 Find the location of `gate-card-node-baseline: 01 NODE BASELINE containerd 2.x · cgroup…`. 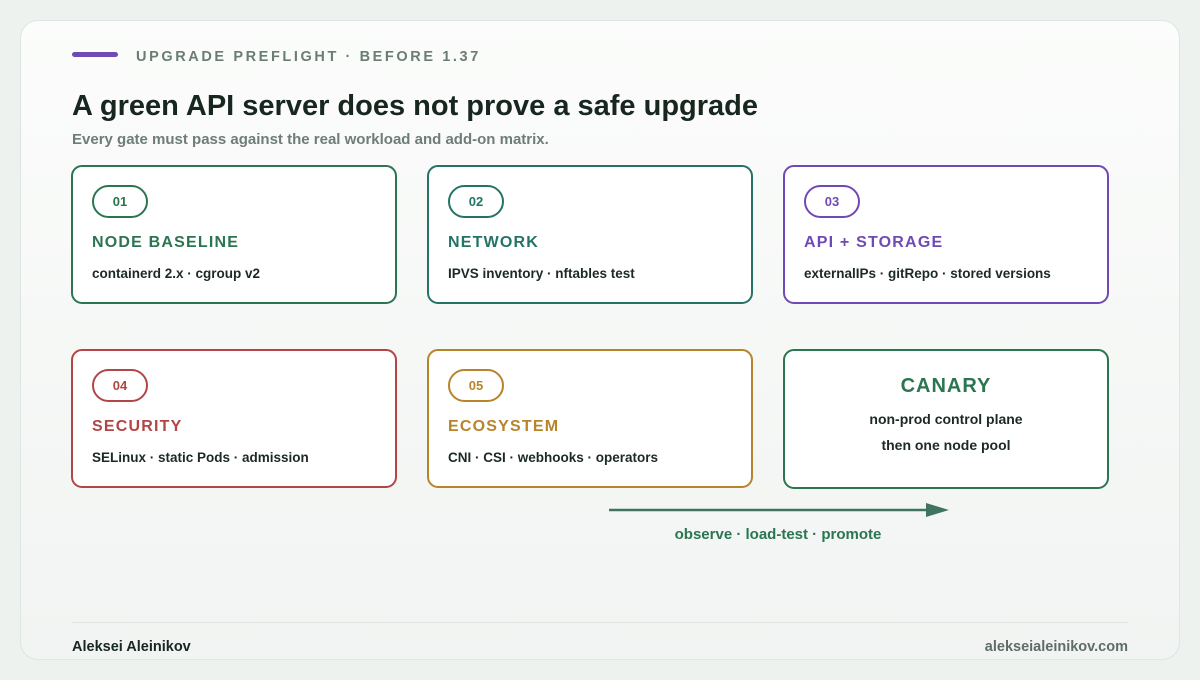

gate-card-node-baseline: 01 NODE BASELINE containerd 2.x · cgroup… is located at coordinates (234, 234).